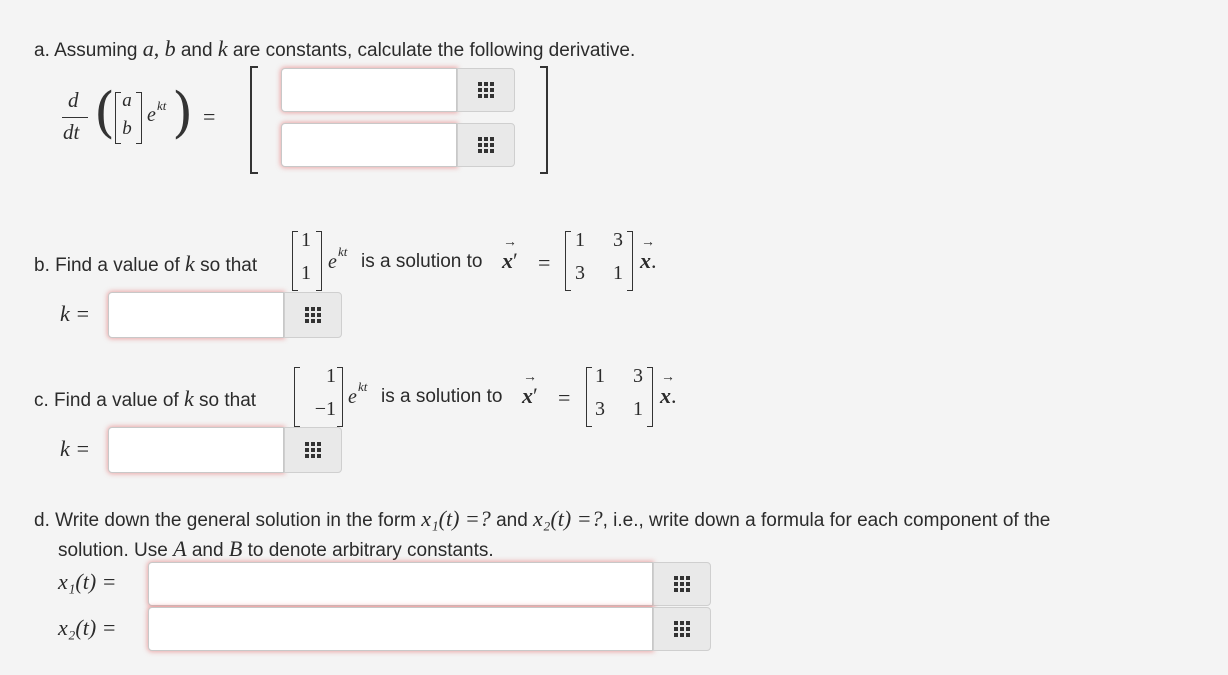  I want to click on deriv-bottom-input, so click(369, 145).